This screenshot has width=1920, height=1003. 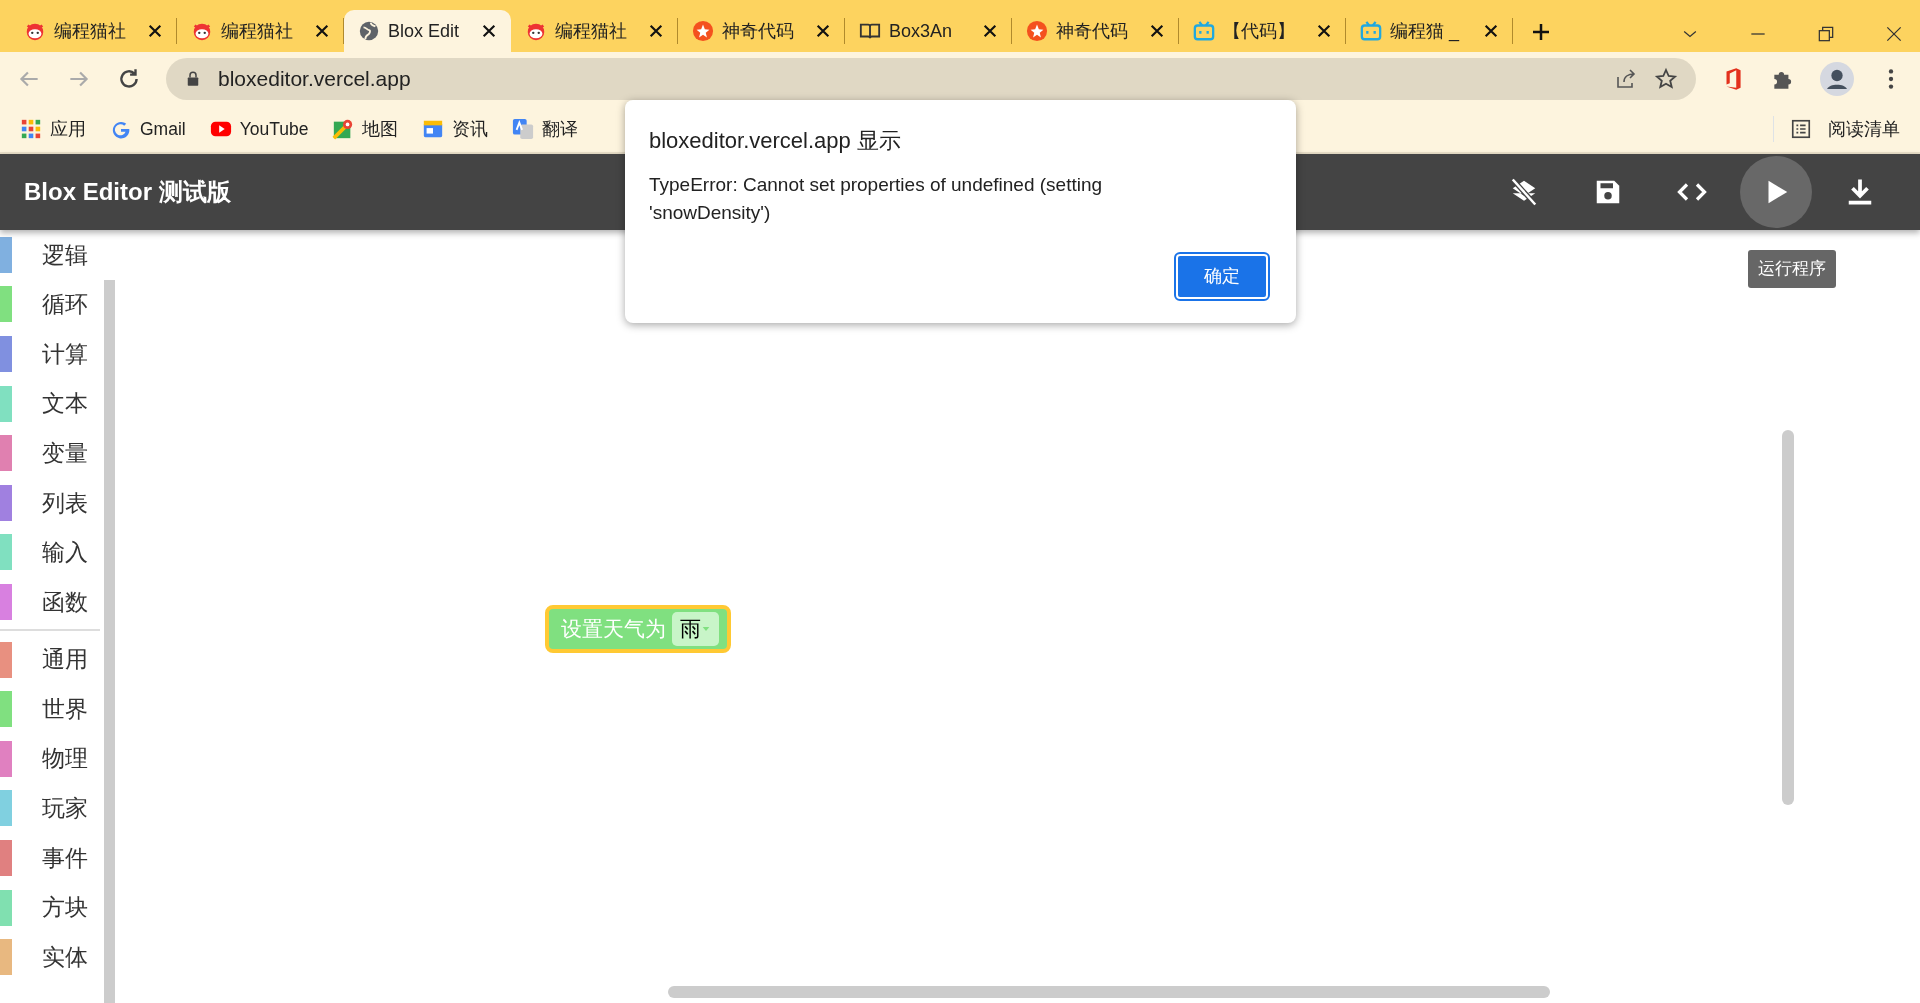 What do you see at coordinates (127, 192) in the screenshot?
I see `app-title: Blox Editor 测试版` at bounding box center [127, 192].